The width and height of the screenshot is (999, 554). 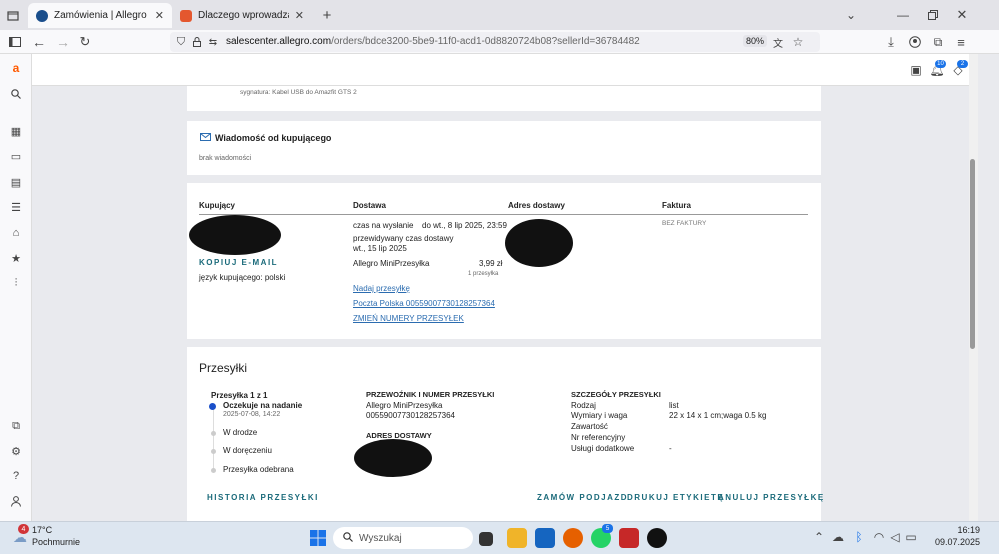 I want to click on help-icon: ?, so click(x=16, y=476).